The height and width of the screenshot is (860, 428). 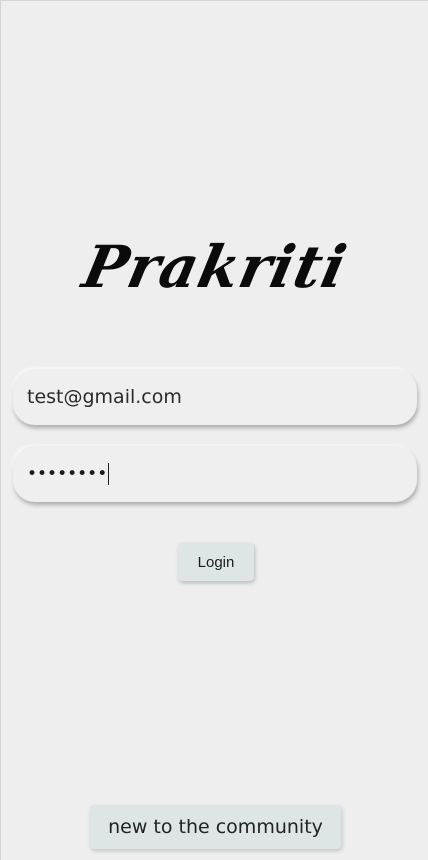 What do you see at coordinates (216, 562) in the screenshot?
I see `login-button: Login` at bounding box center [216, 562].